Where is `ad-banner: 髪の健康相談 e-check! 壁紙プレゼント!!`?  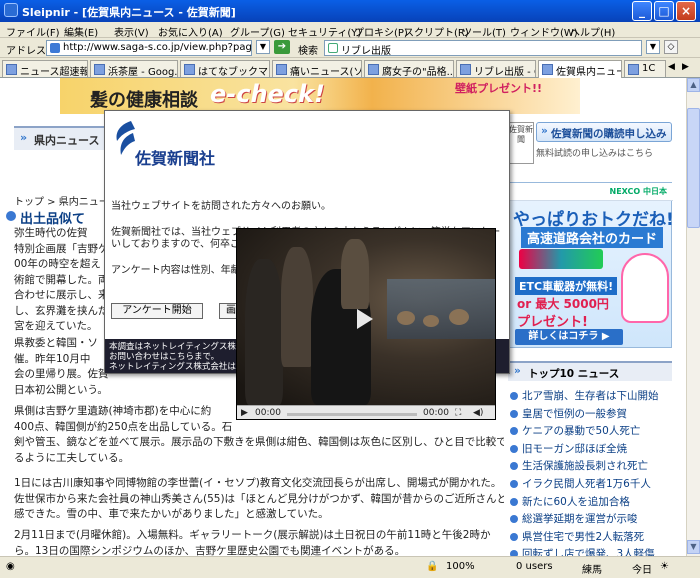 ad-banner: 髪の健康相談 e-check! 壁紙プレゼント!! is located at coordinates (320, 96).